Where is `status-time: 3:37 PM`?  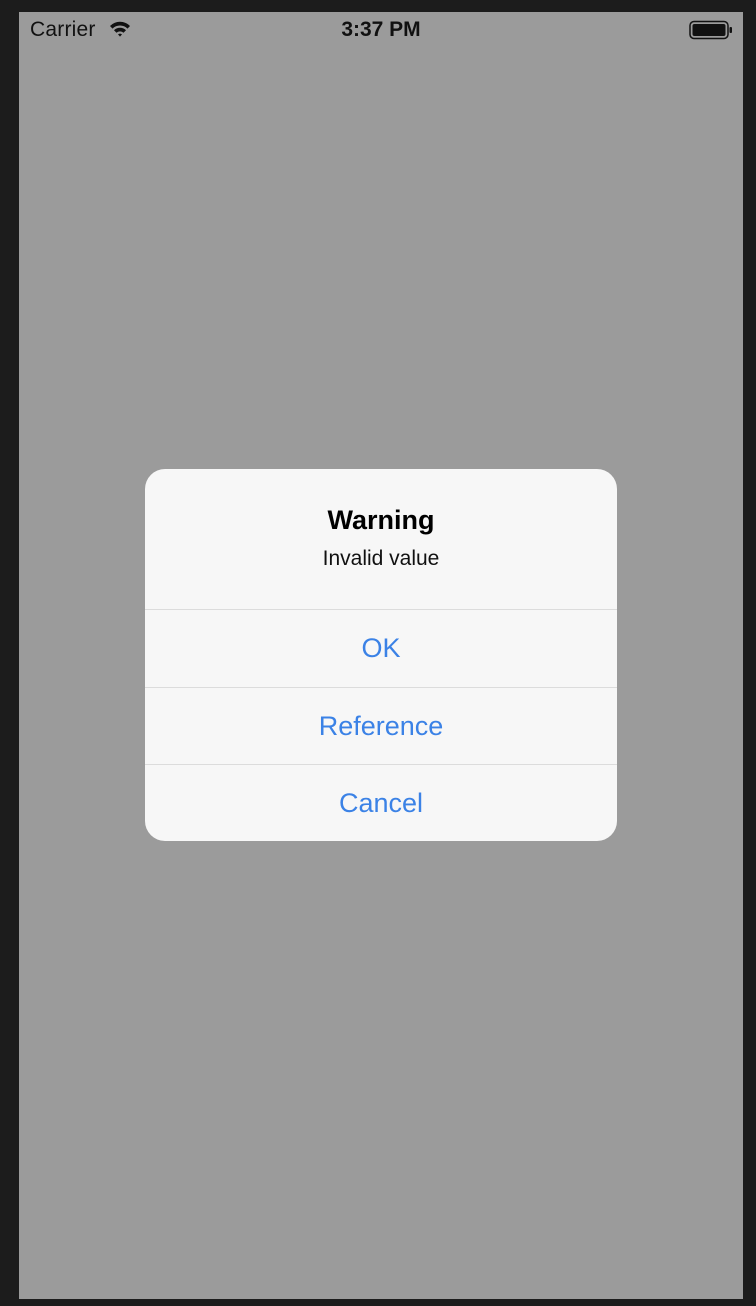
status-time: 3:37 PM is located at coordinates (381, 29).